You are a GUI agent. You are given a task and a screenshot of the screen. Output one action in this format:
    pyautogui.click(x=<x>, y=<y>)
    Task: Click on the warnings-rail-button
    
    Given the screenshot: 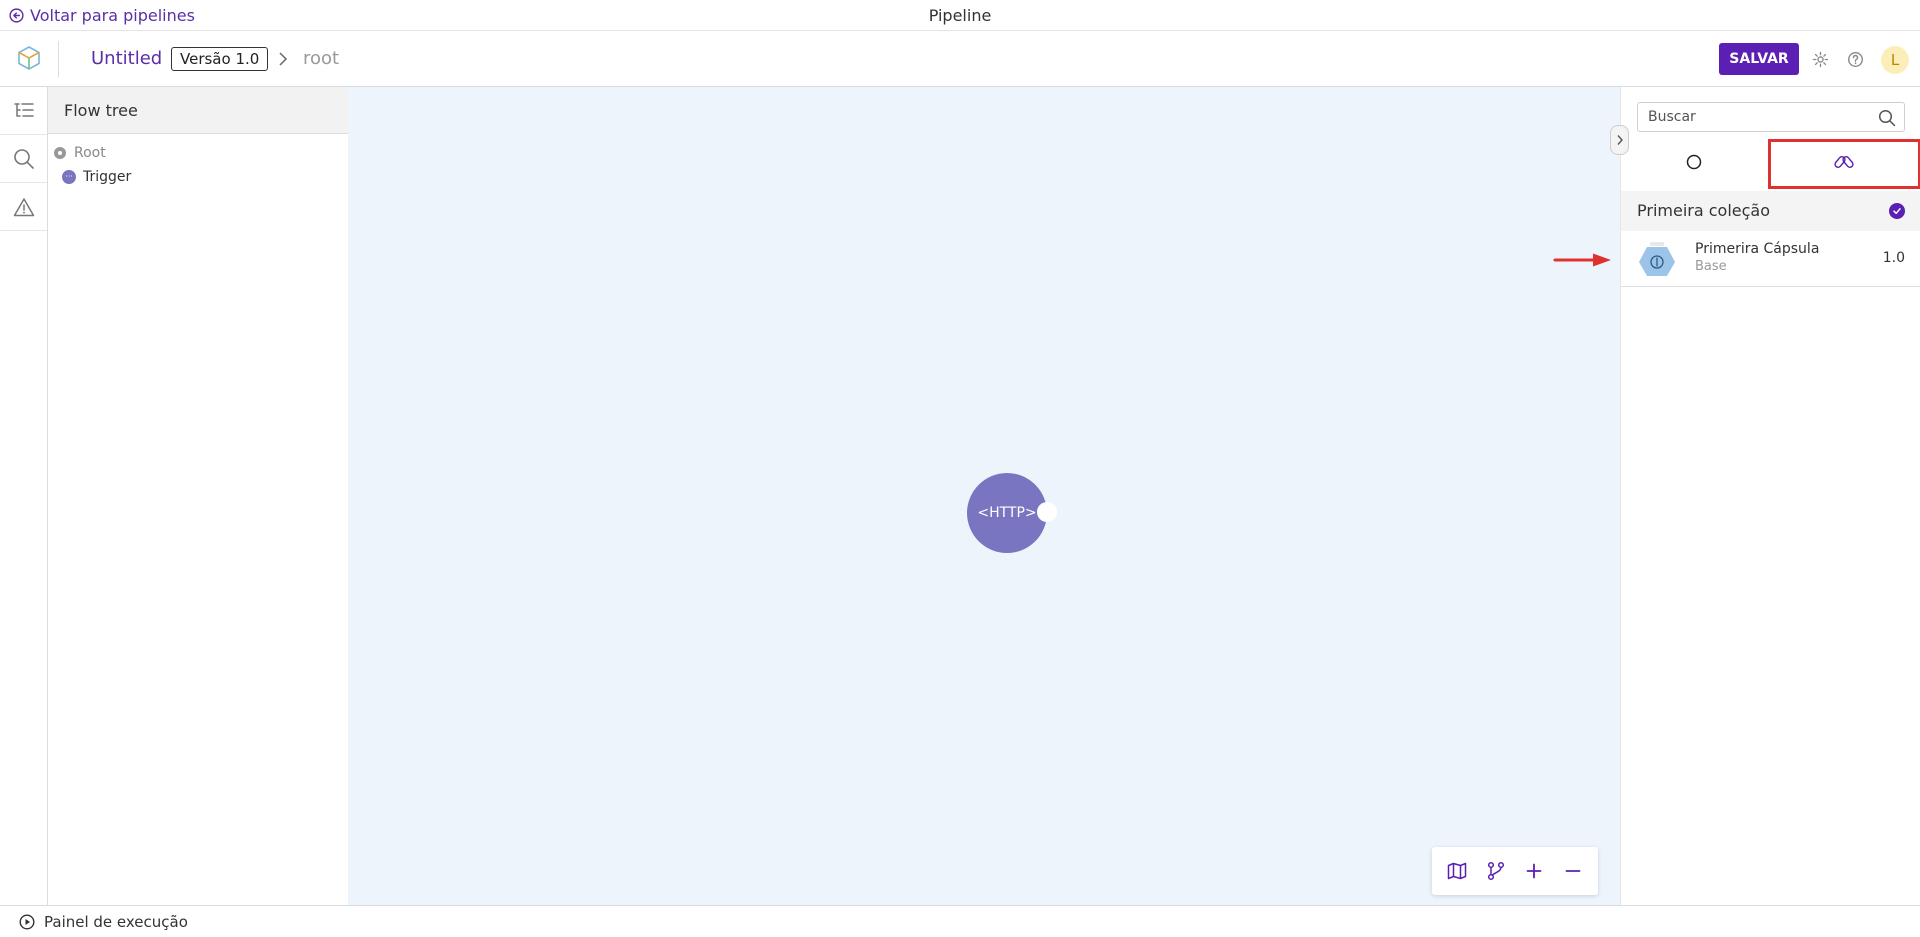 What is the action you would take?
    pyautogui.click(x=23, y=207)
    